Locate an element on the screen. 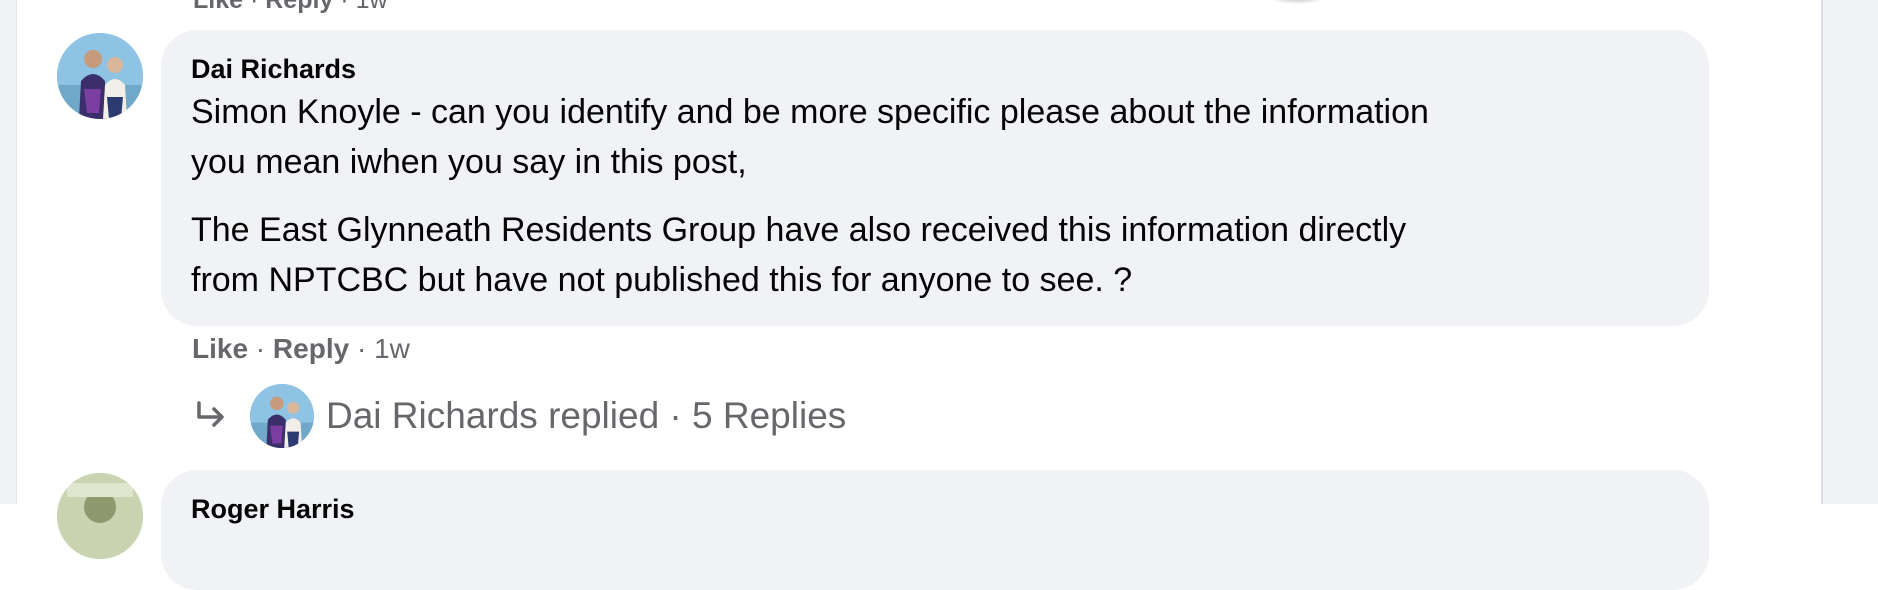 The image size is (1878, 590). reply-button: Reply is located at coordinates (311, 348).